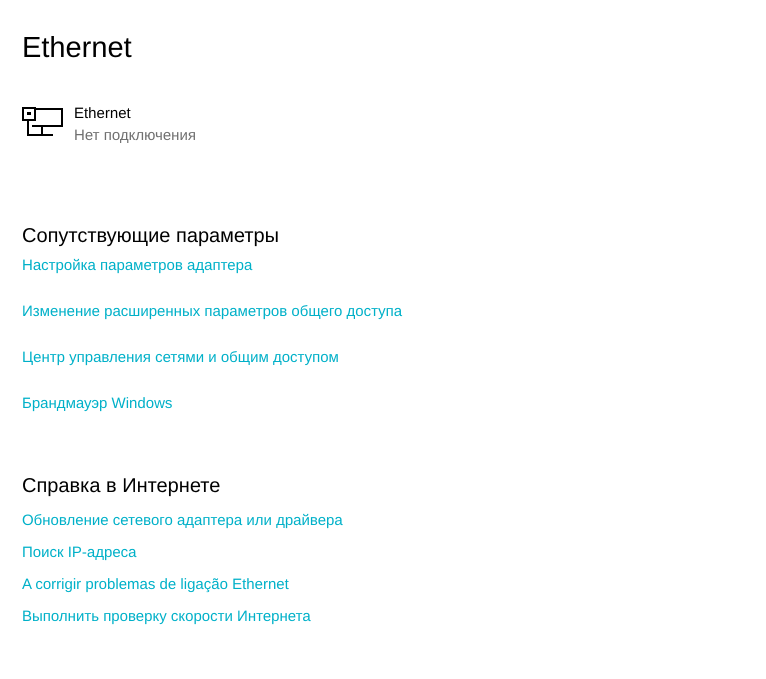 The image size is (766, 679). What do you see at coordinates (155, 585) in the screenshot?
I see `settings-link: A corrigir problemas de ligação Ethernet` at bounding box center [155, 585].